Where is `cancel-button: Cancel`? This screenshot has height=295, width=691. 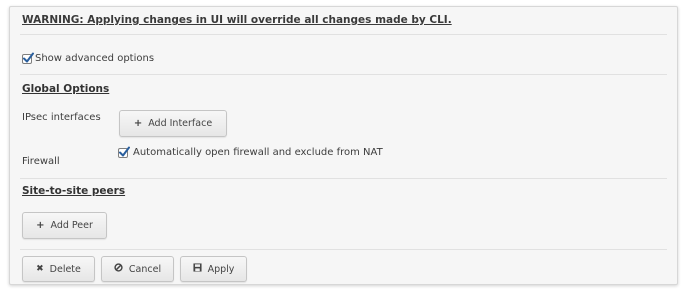
cancel-button: Cancel is located at coordinates (137, 269).